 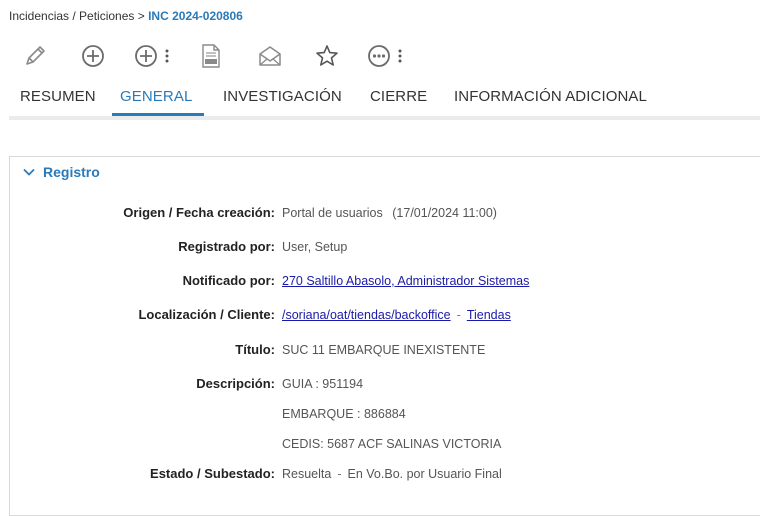 What do you see at coordinates (206, 314) in the screenshot?
I see `field-label-localizacion: Localización / Cliente:` at bounding box center [206, 314].